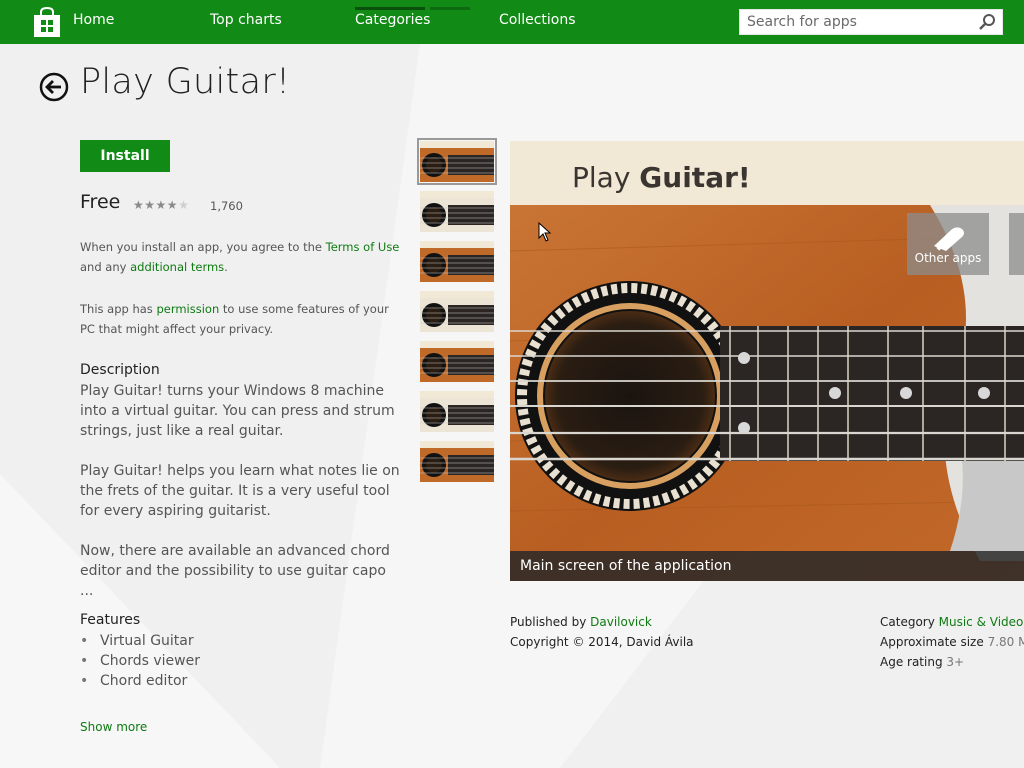 Image resolution: width=1024 pixels, height=768 pixels. What do you see at coordinates (140, 681) in the screenshot?
I see `feature-item: Chord editor` at bounding box center [140, 681].